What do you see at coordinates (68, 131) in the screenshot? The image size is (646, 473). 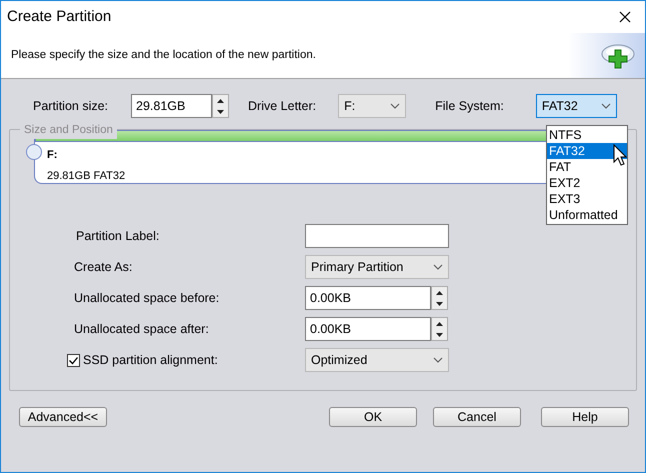 I see `group-title: Size and Position` at bounding box center [68, 131].